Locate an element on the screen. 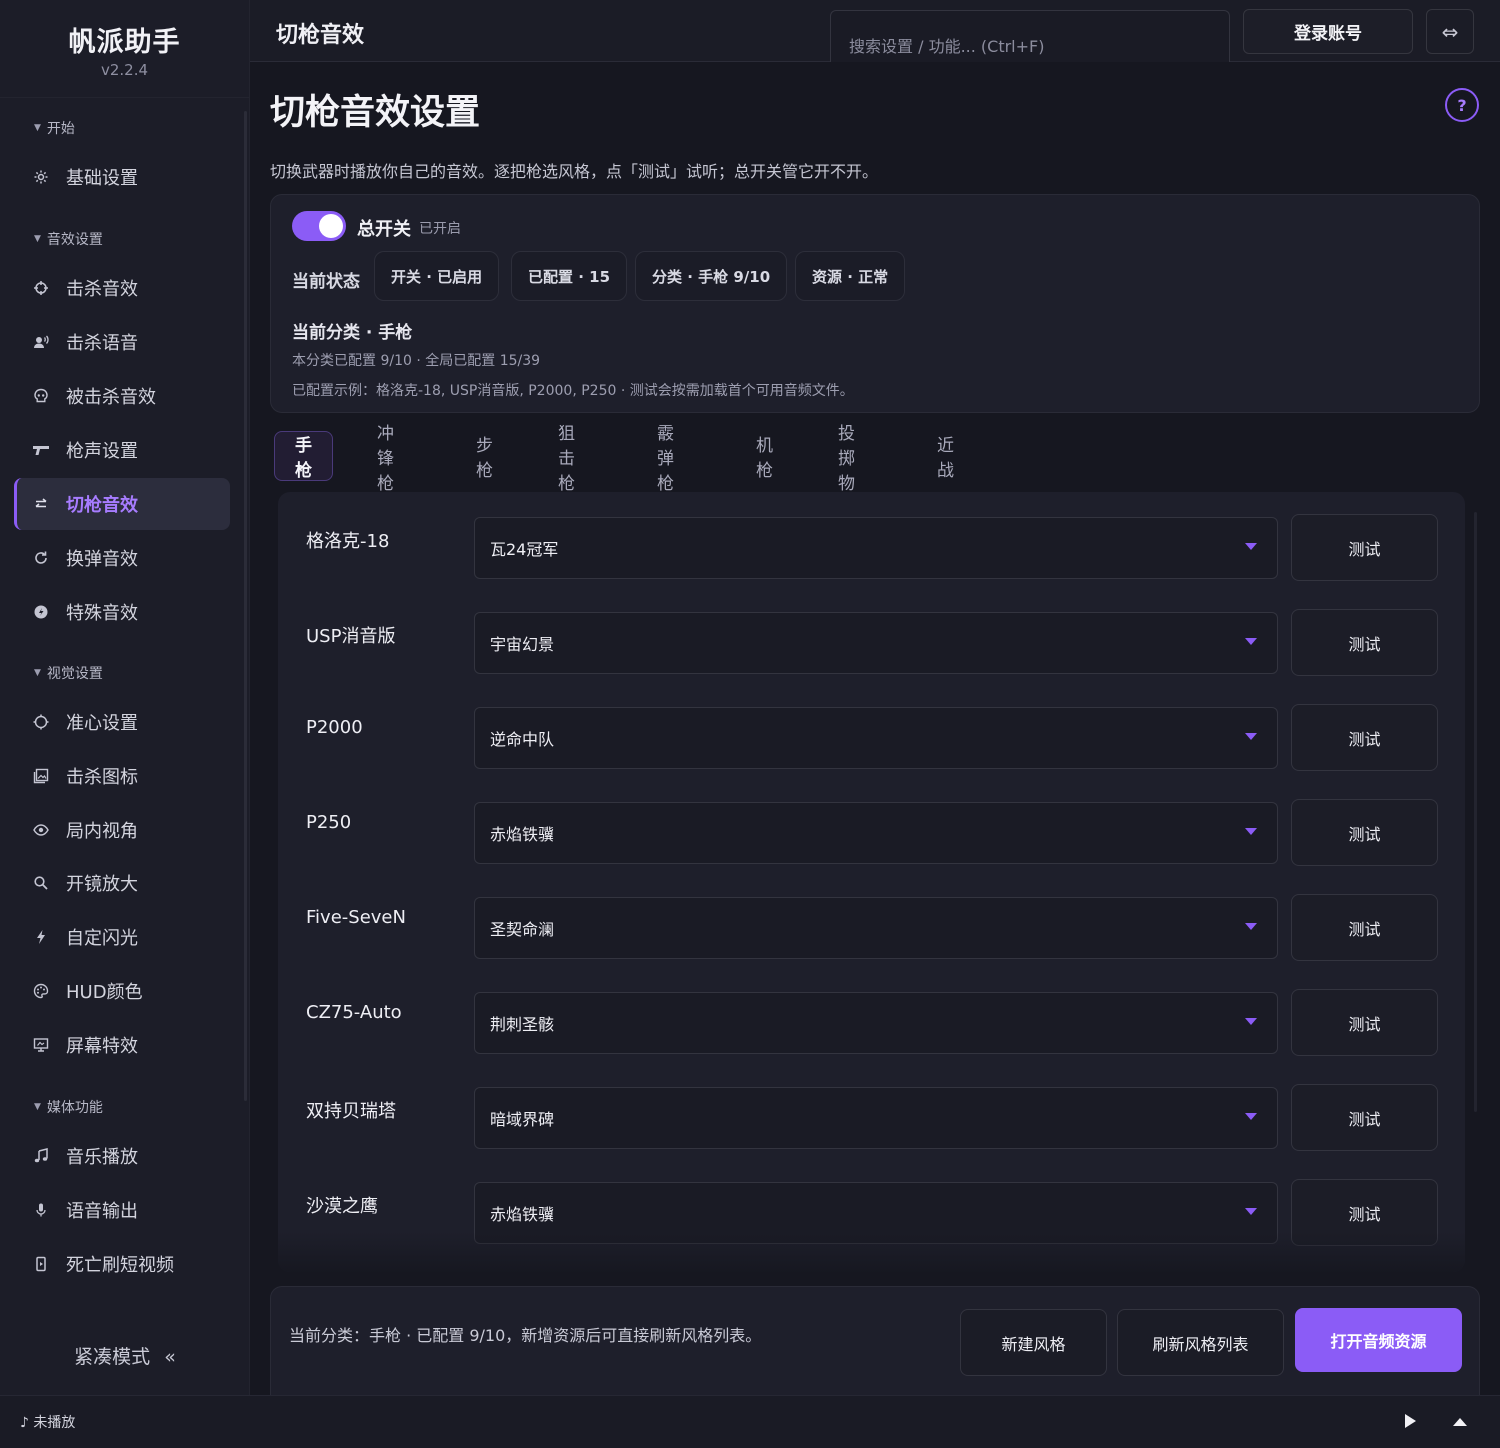 The height and width of the screenshot is (1448, 1500). tab-throwable: 投掷物 is located at coordinates (846, 459).